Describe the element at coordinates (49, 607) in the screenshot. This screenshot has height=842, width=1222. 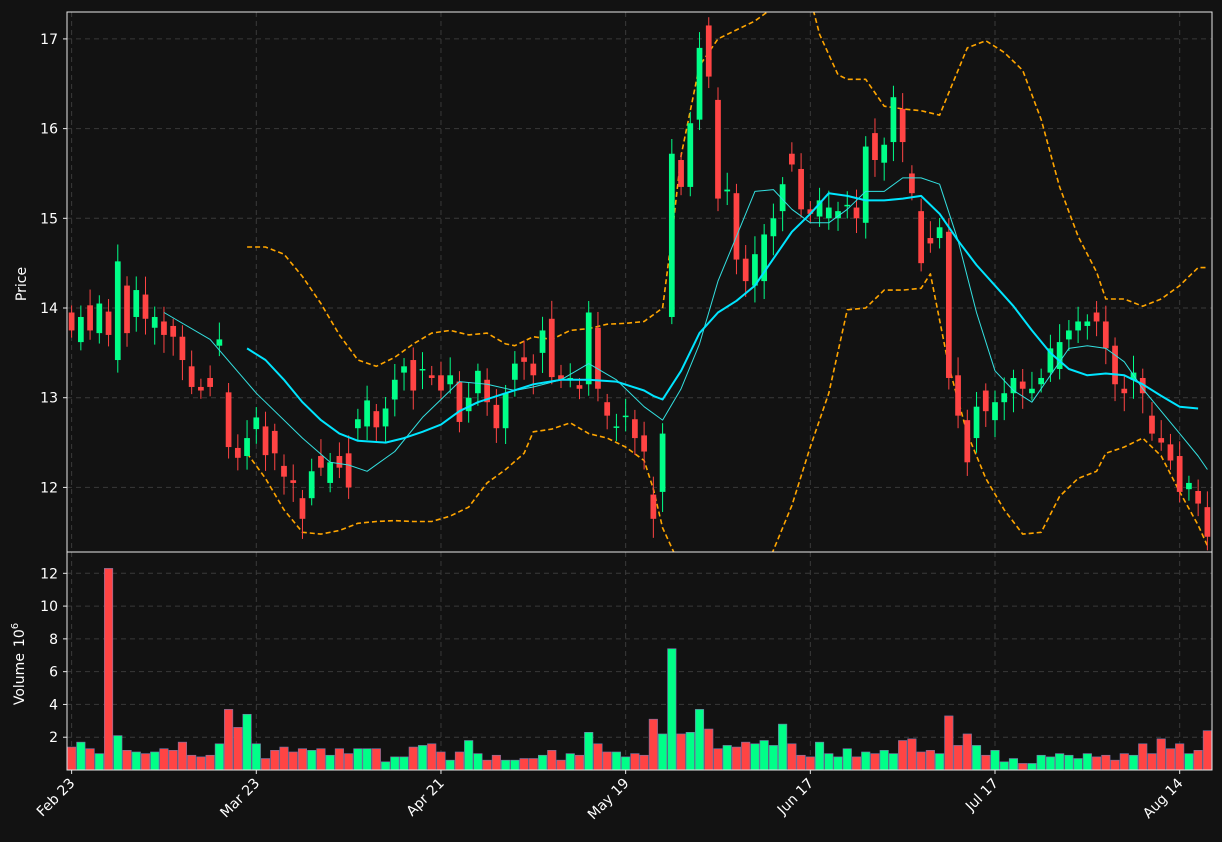
I see `volume-tick-label: 10` at that location.